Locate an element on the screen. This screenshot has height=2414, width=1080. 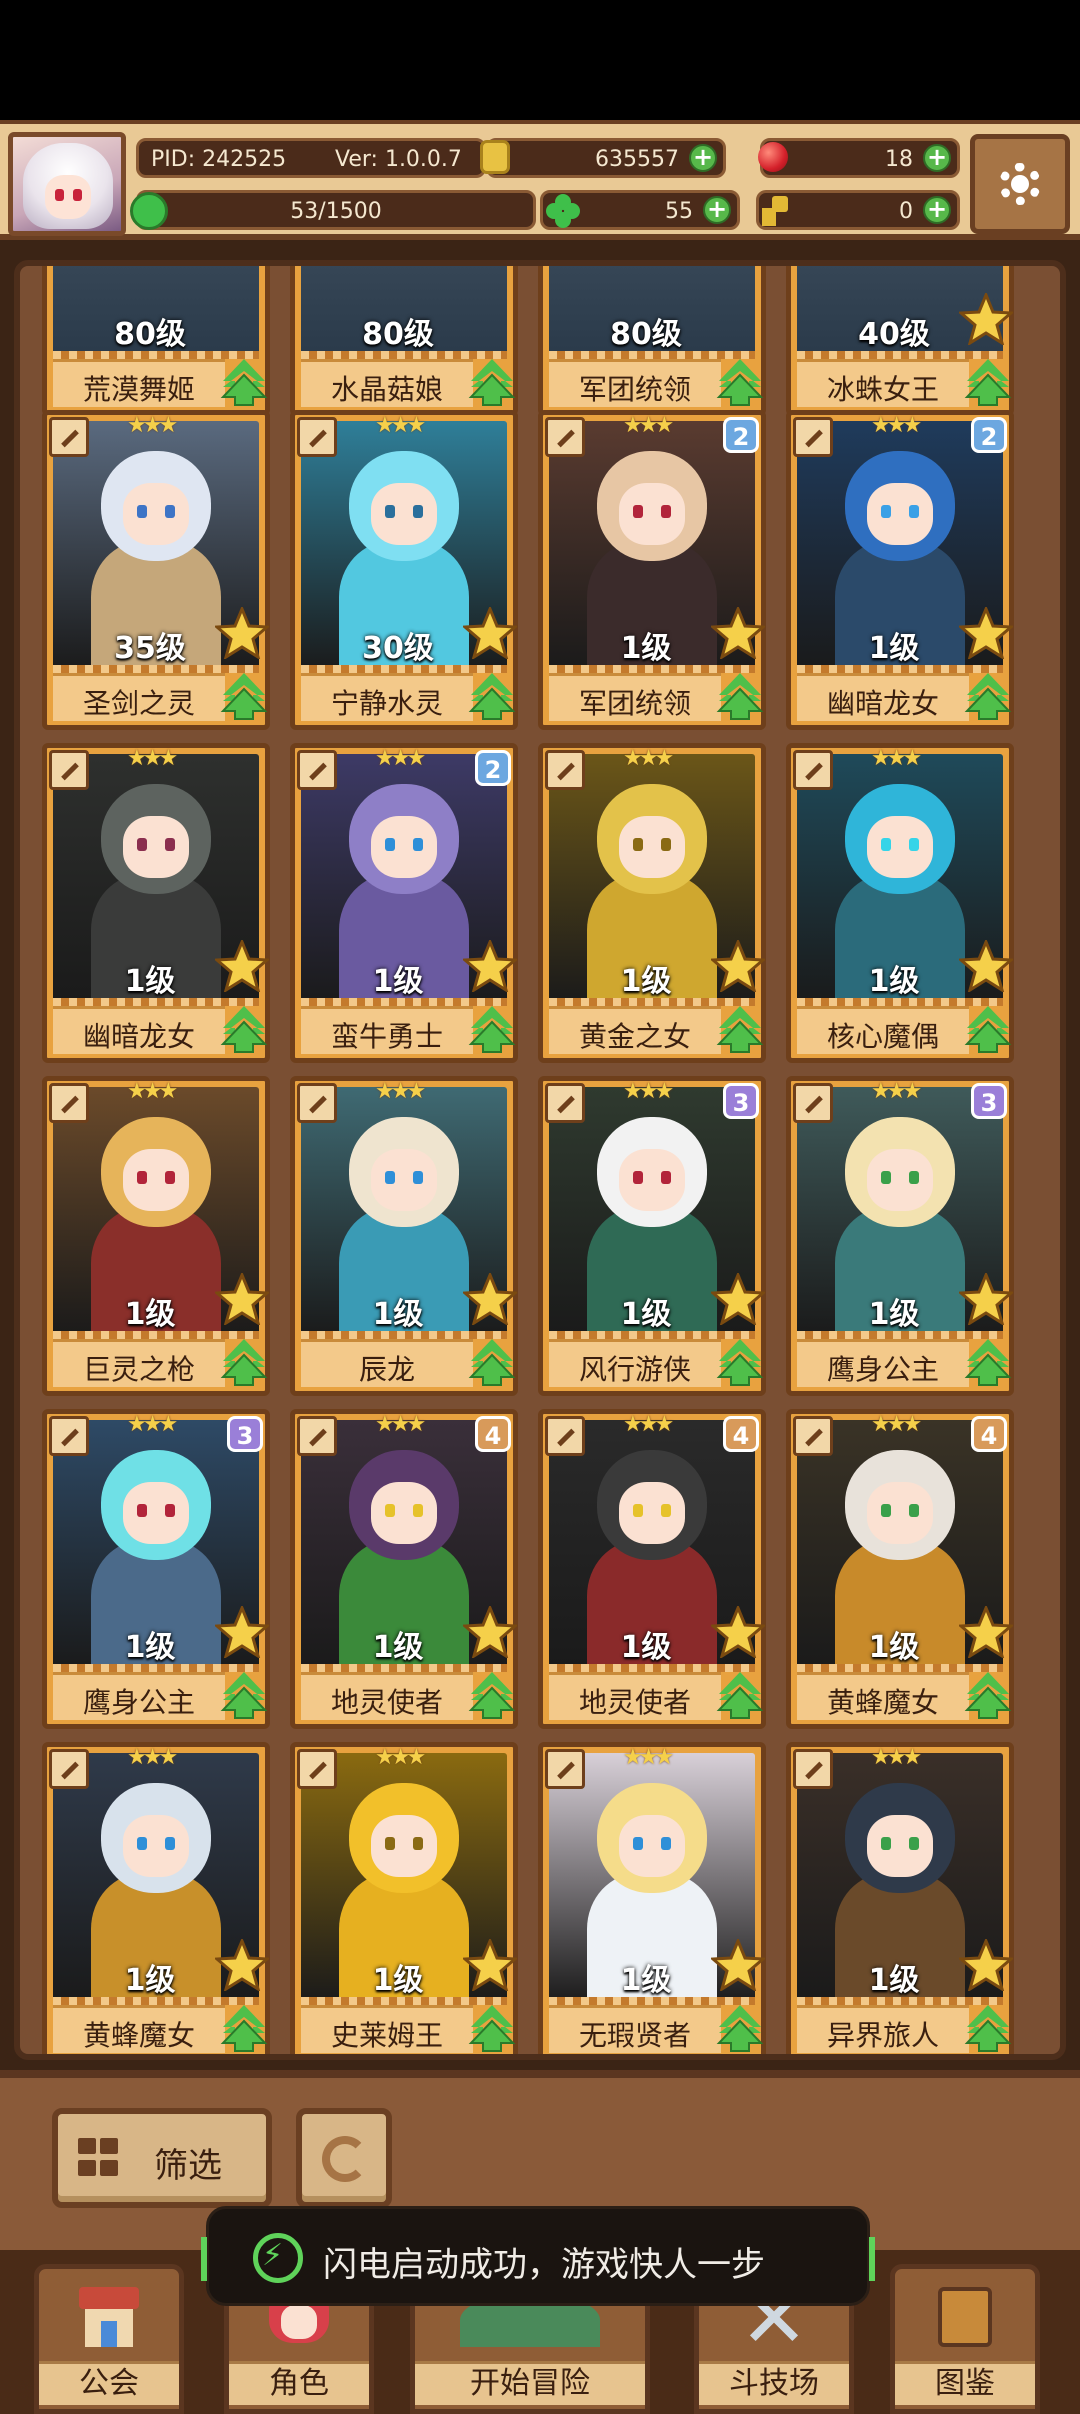
character-card: 1级 无瑕贤者 ★★★ is located at coordinates (652, 1898).